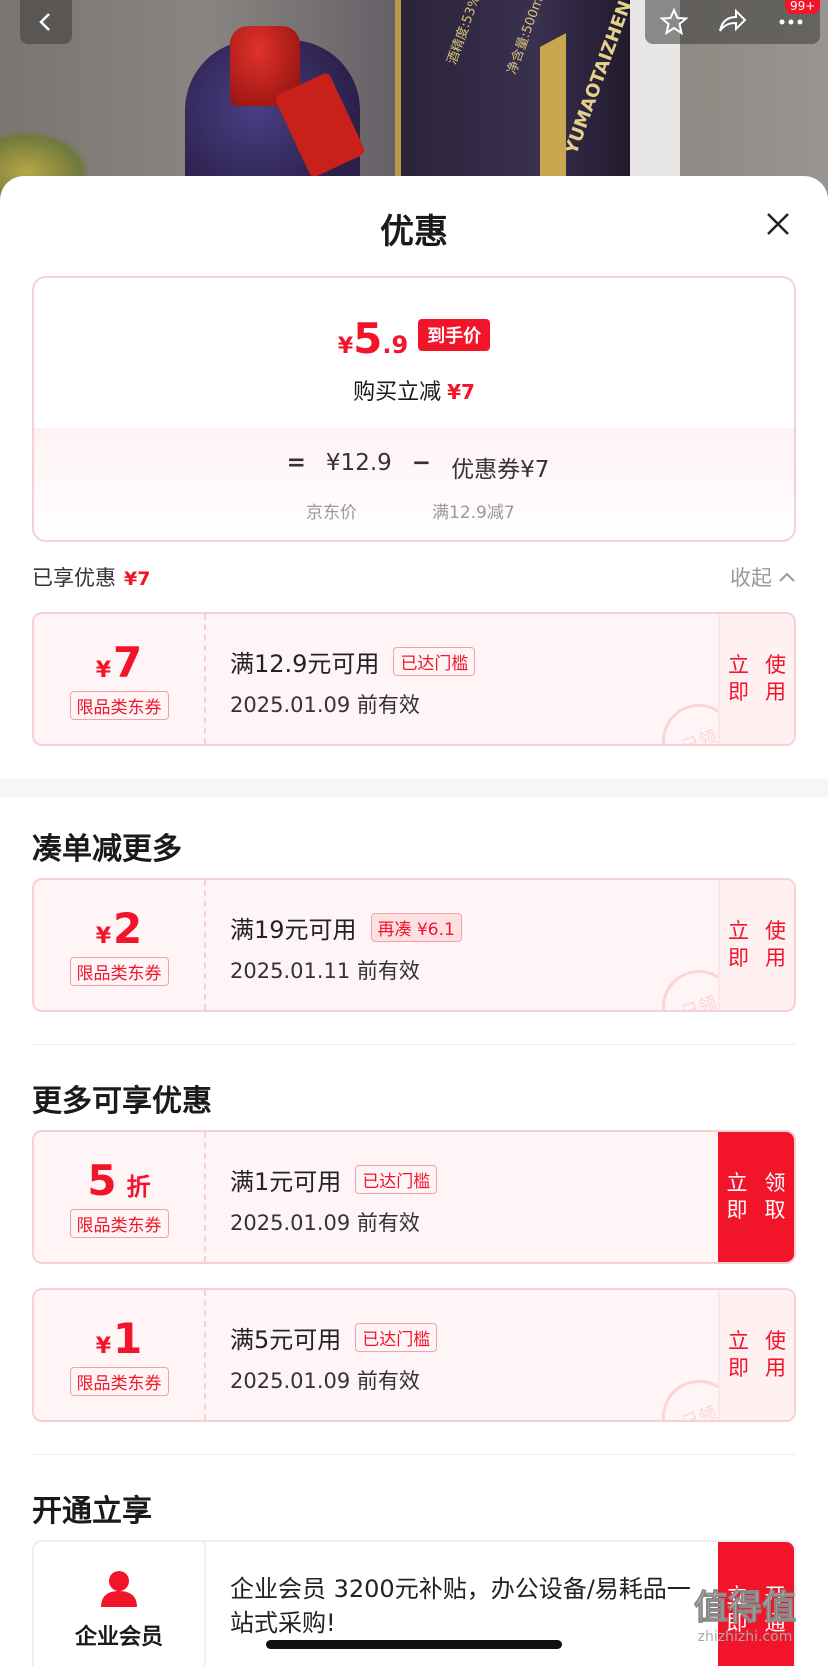 The width and height of the screenshot is (828, 1666). Describe the element at coordinates (803, 7) in the screenshot. I see `notification-badge: 99+` at that location.